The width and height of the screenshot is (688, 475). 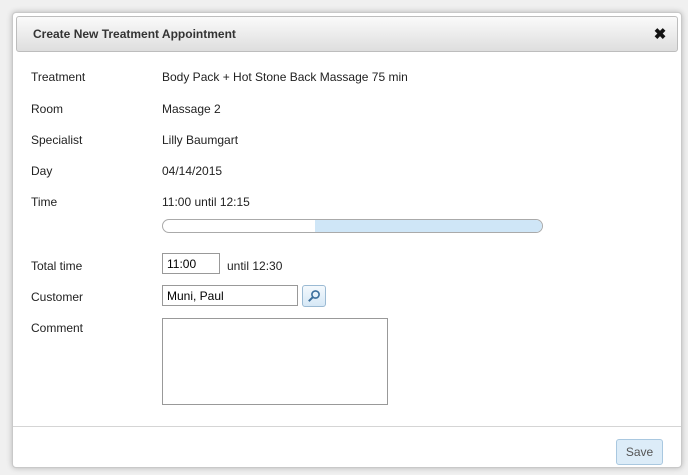 What do you see at coordinates (660, 35) in the screenshot?
I see `close-icon: ✖` at bounding box center [660, 35].